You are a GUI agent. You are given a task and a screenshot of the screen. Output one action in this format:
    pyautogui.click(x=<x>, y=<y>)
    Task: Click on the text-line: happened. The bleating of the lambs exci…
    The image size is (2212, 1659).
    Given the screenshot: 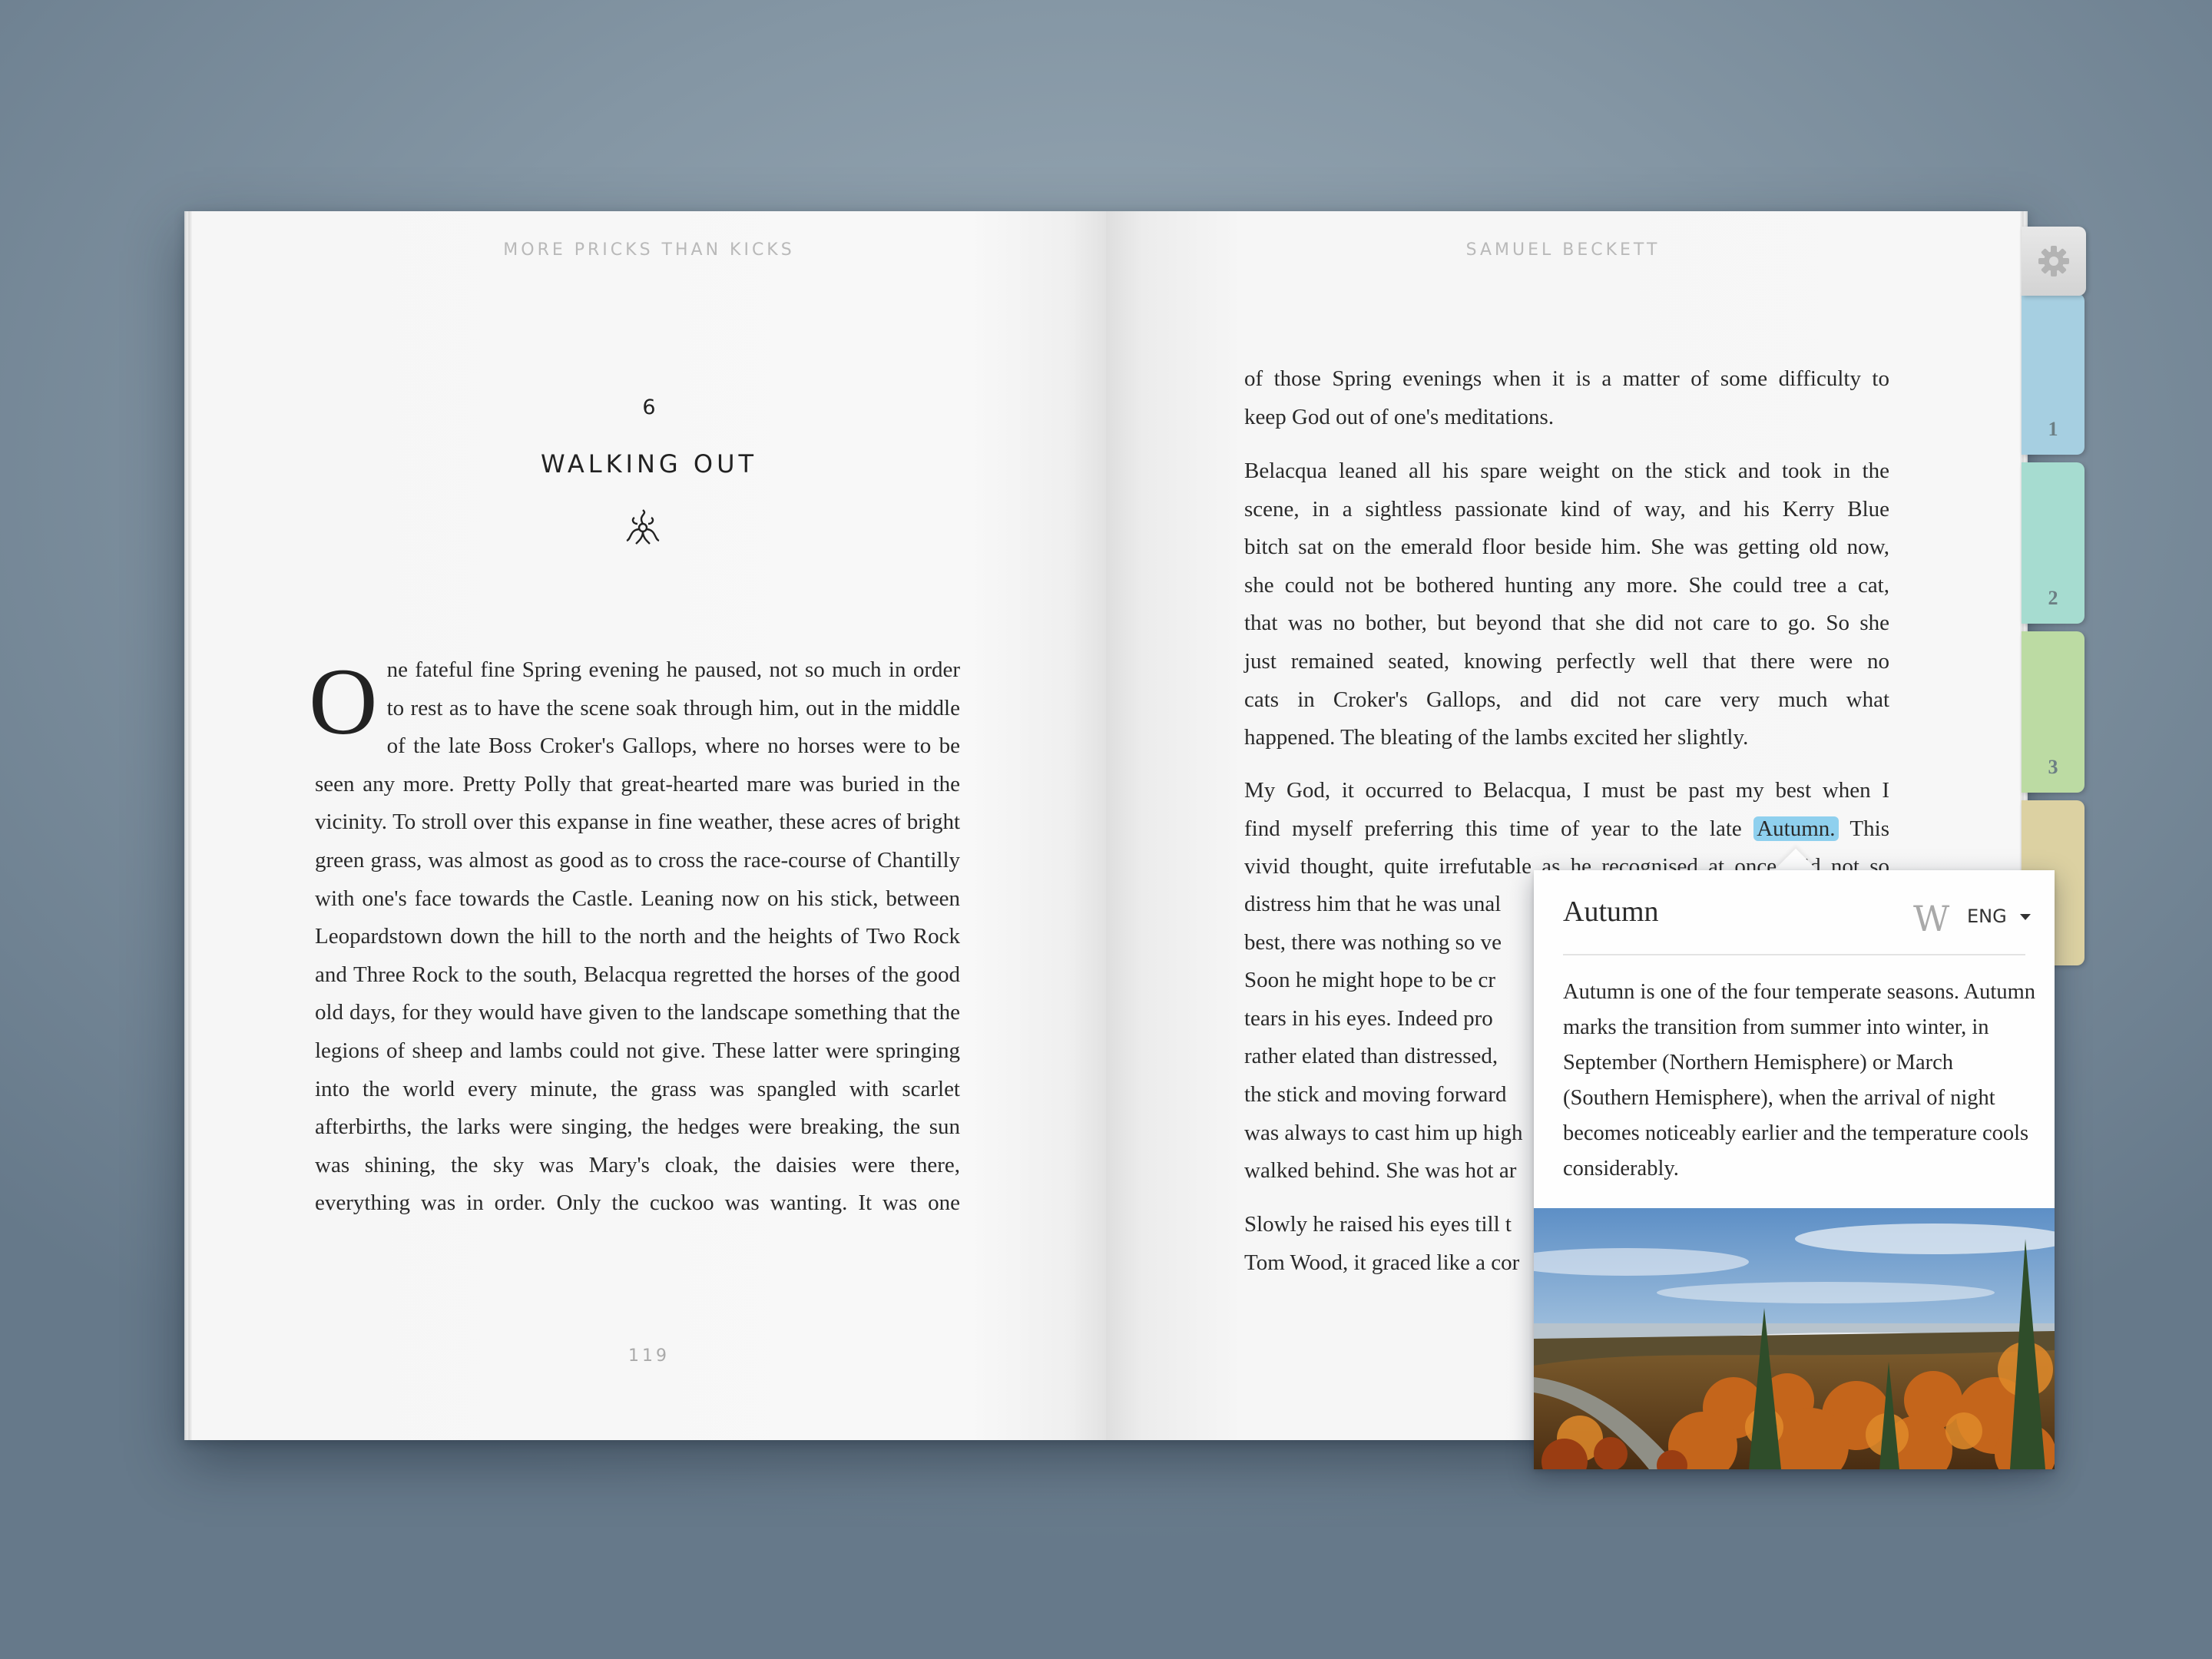 What is the action you would take?
    pyautogui.click(x=1497, y=738)
    